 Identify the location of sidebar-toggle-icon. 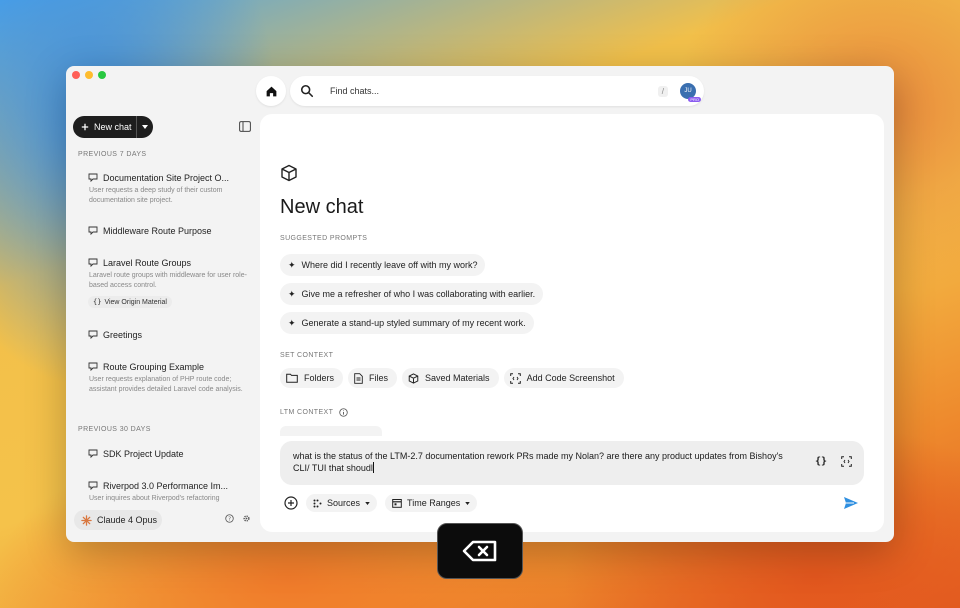
(245, 126).